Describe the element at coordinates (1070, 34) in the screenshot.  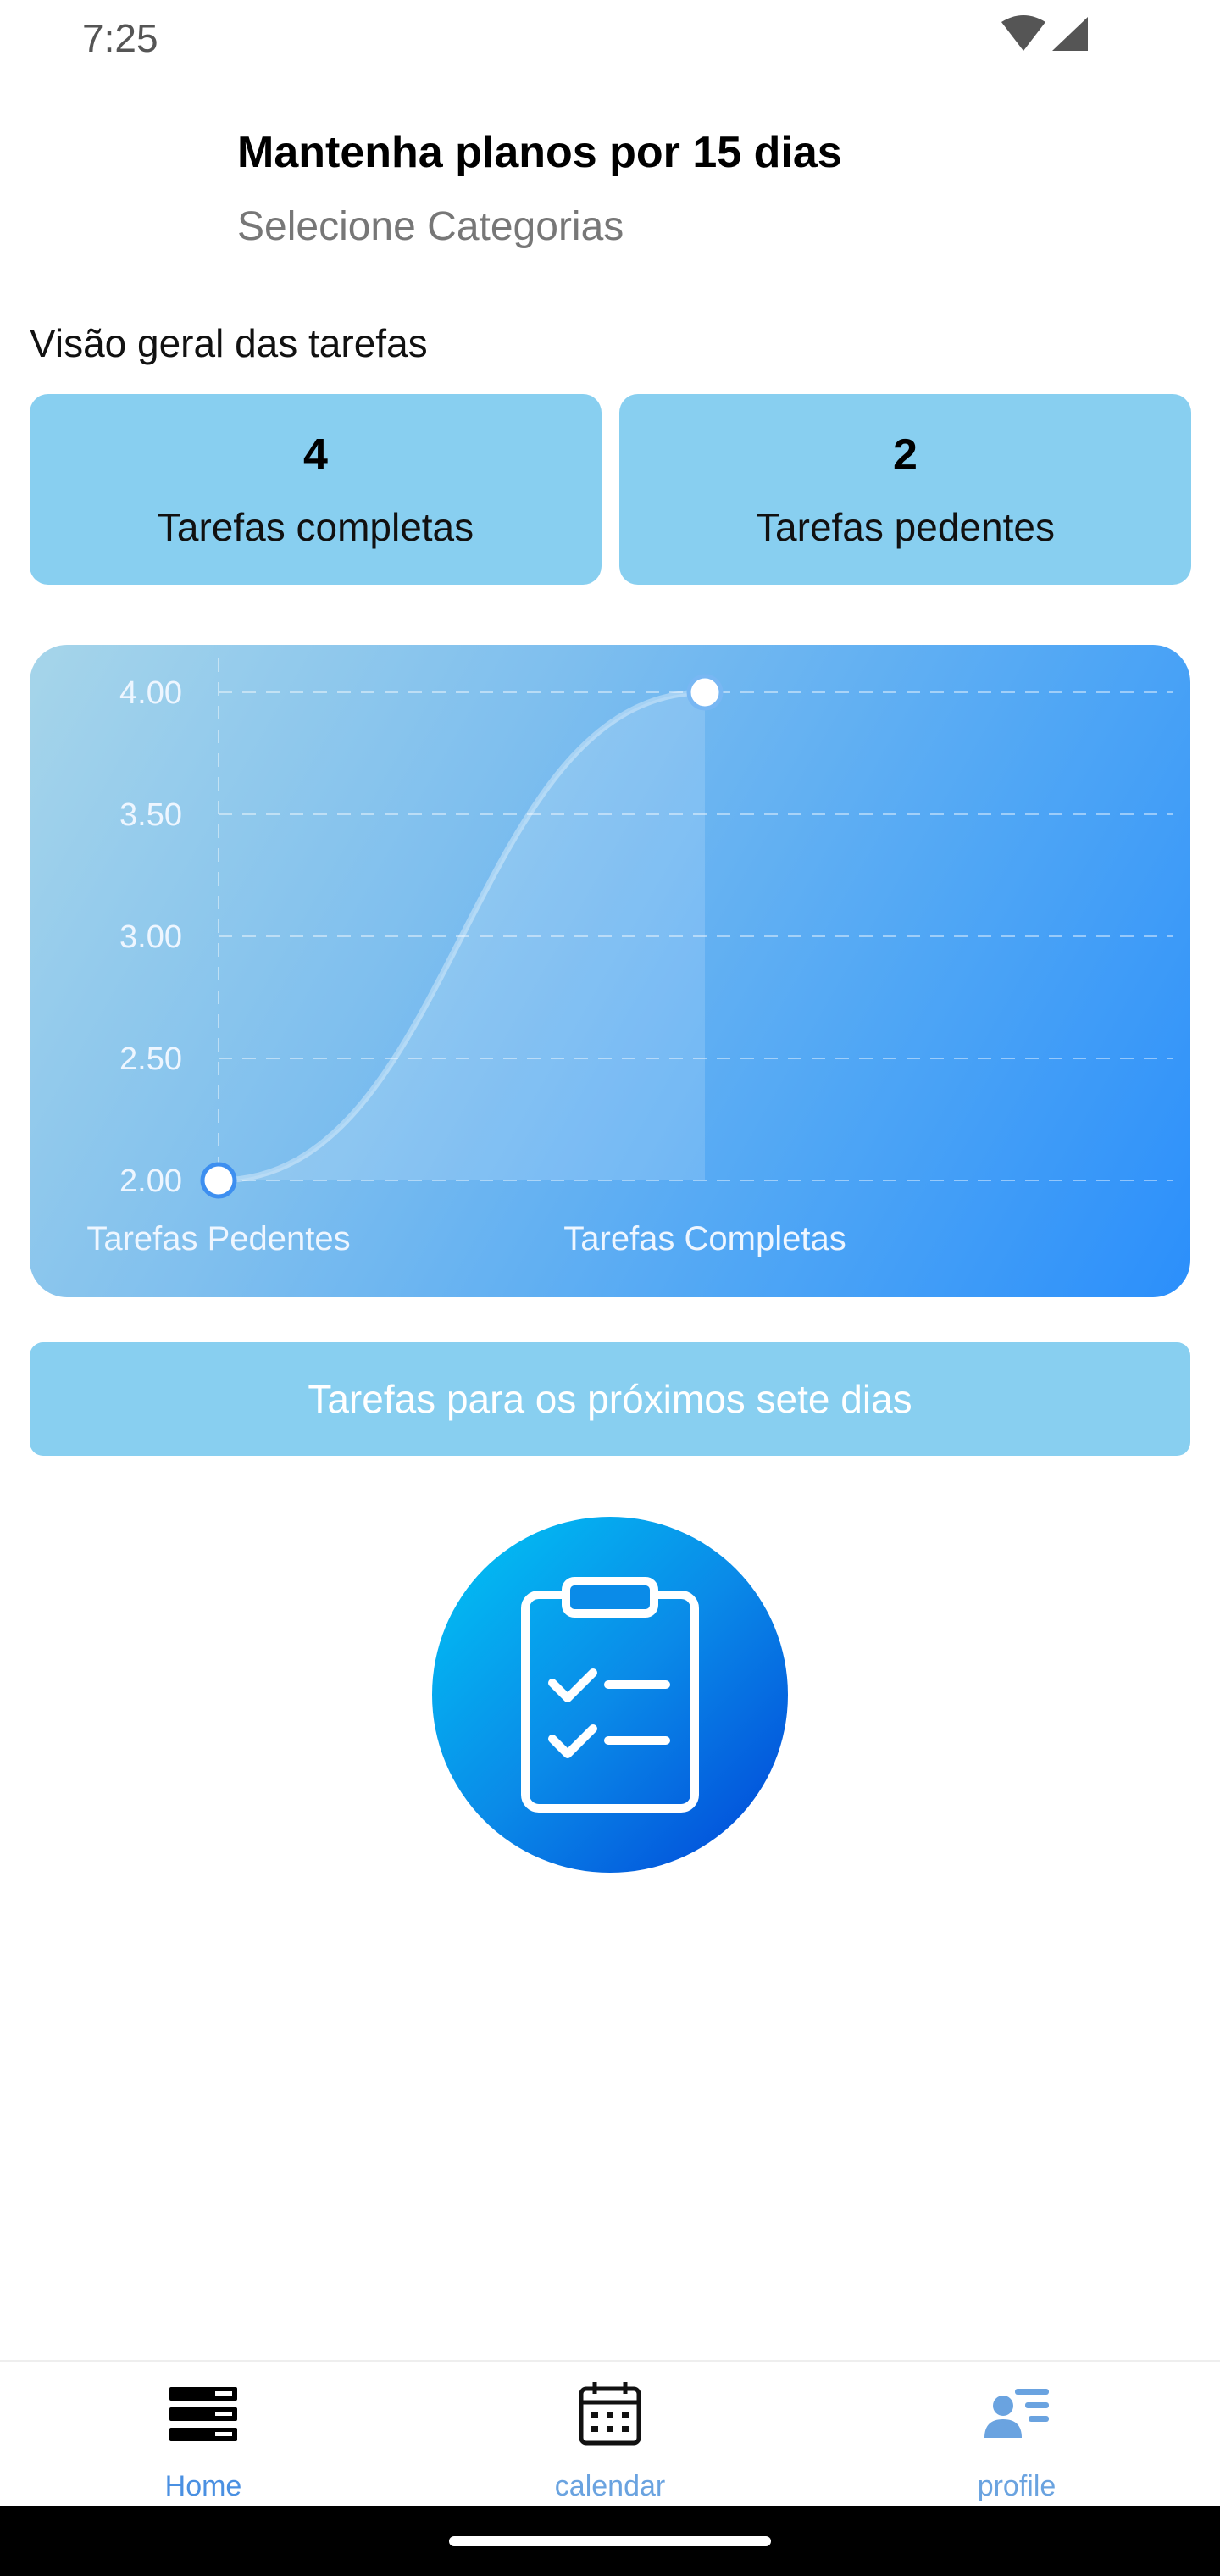
I see `signal-icon` at that location.